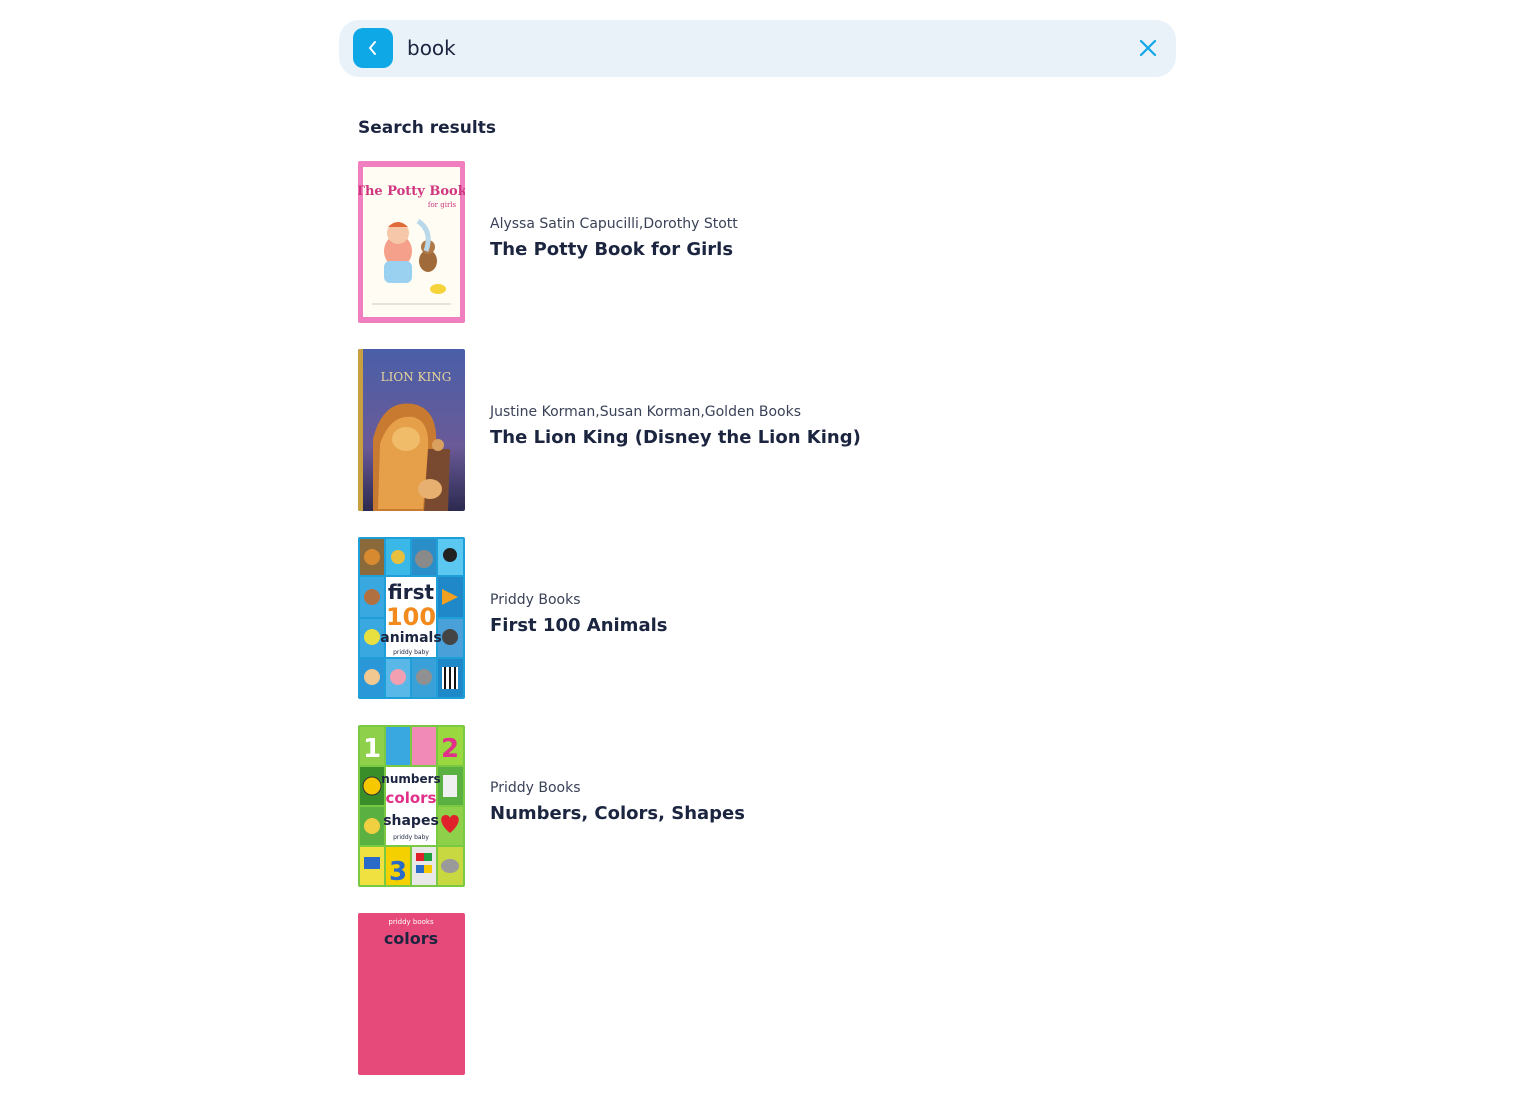  What do you see at coordinates (614, 224) in the screenshot?
I see `book-author: Alyssa Satin Capucilli,Dorothy Stott` at bounding box center [614, 224].